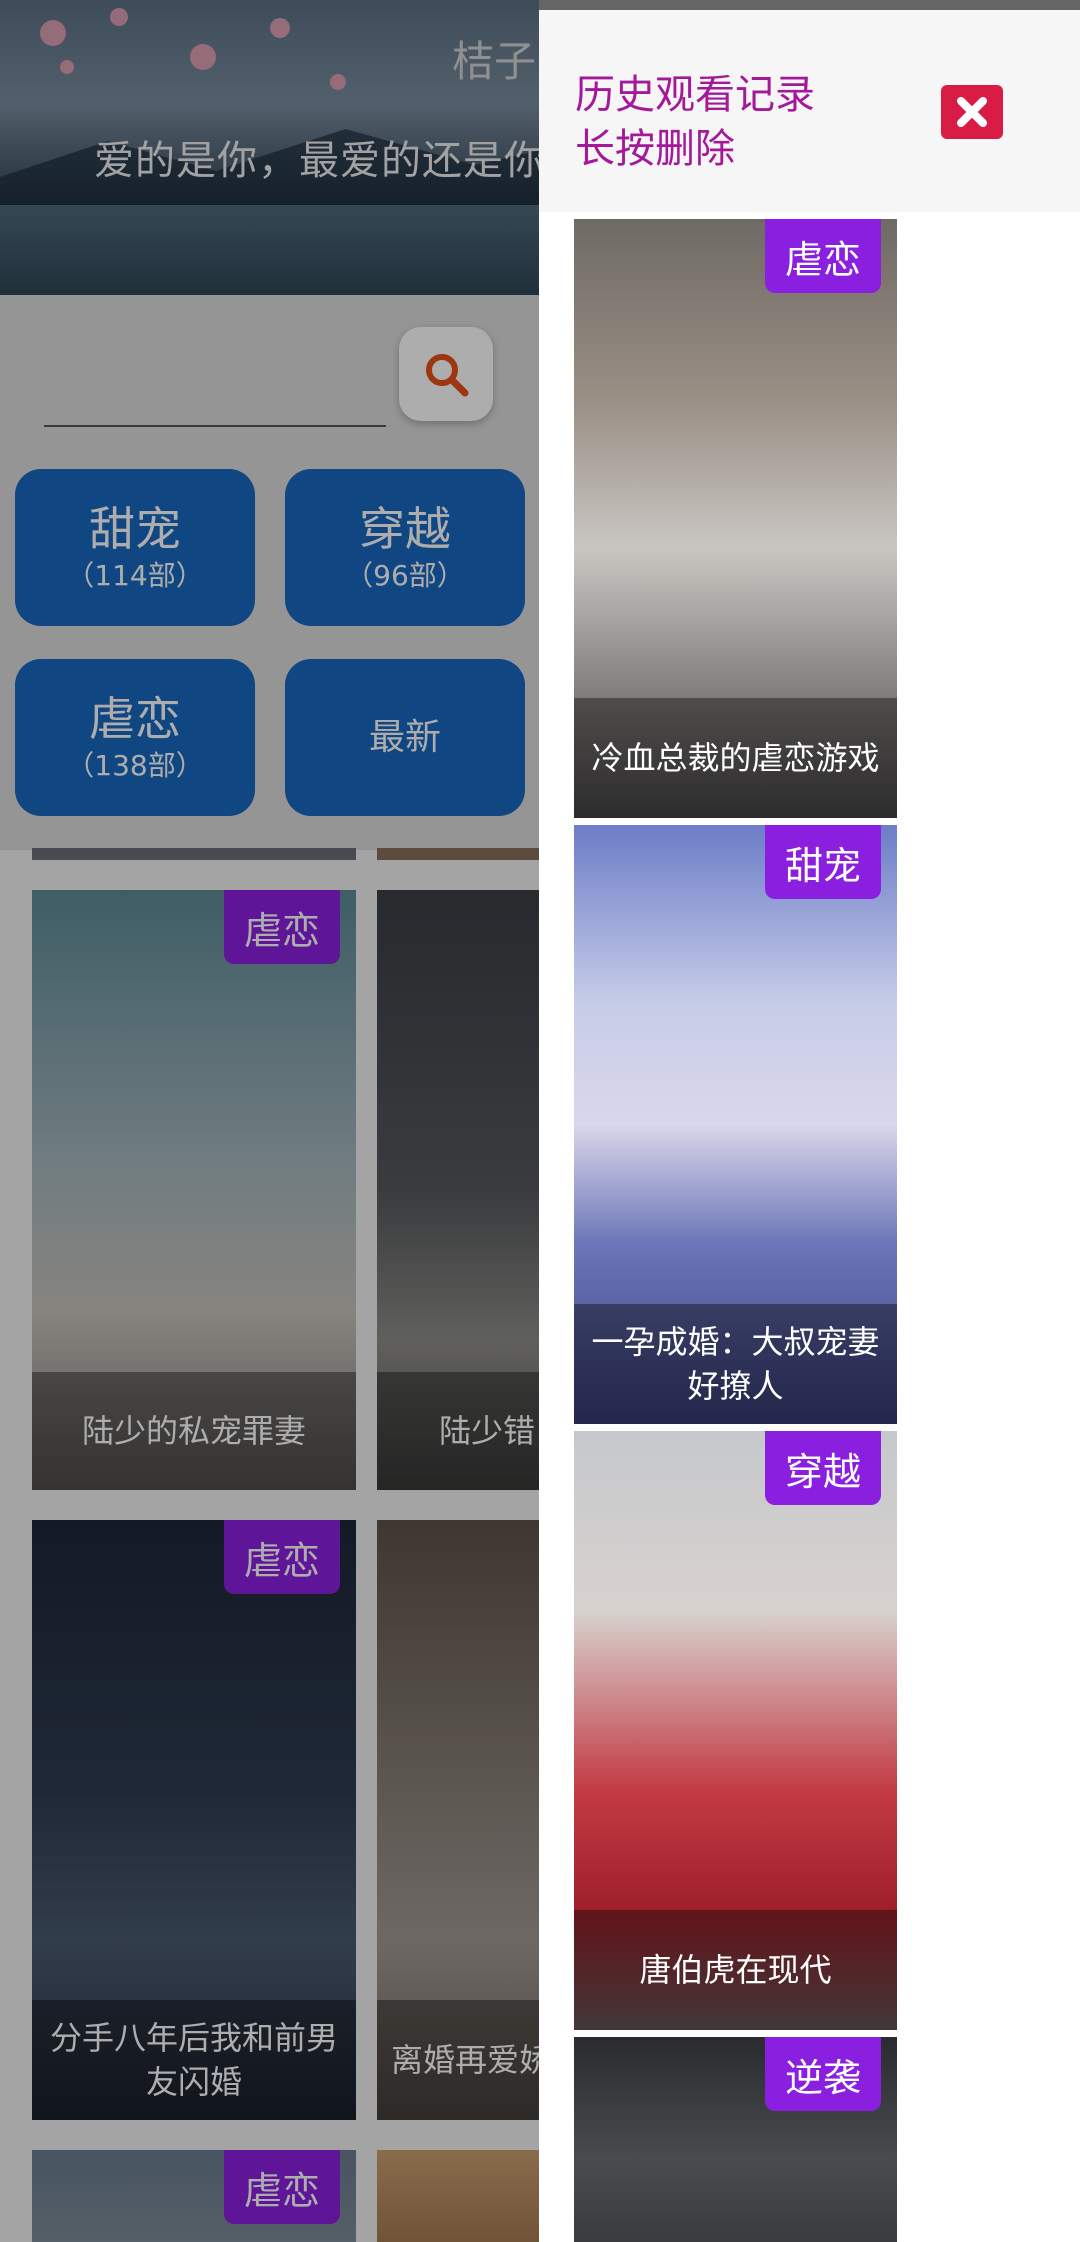 This screenshot has height=2242, width=1080. I want to click on history-title: 冷血总裁的虐恋游戏, so click(735, 758).